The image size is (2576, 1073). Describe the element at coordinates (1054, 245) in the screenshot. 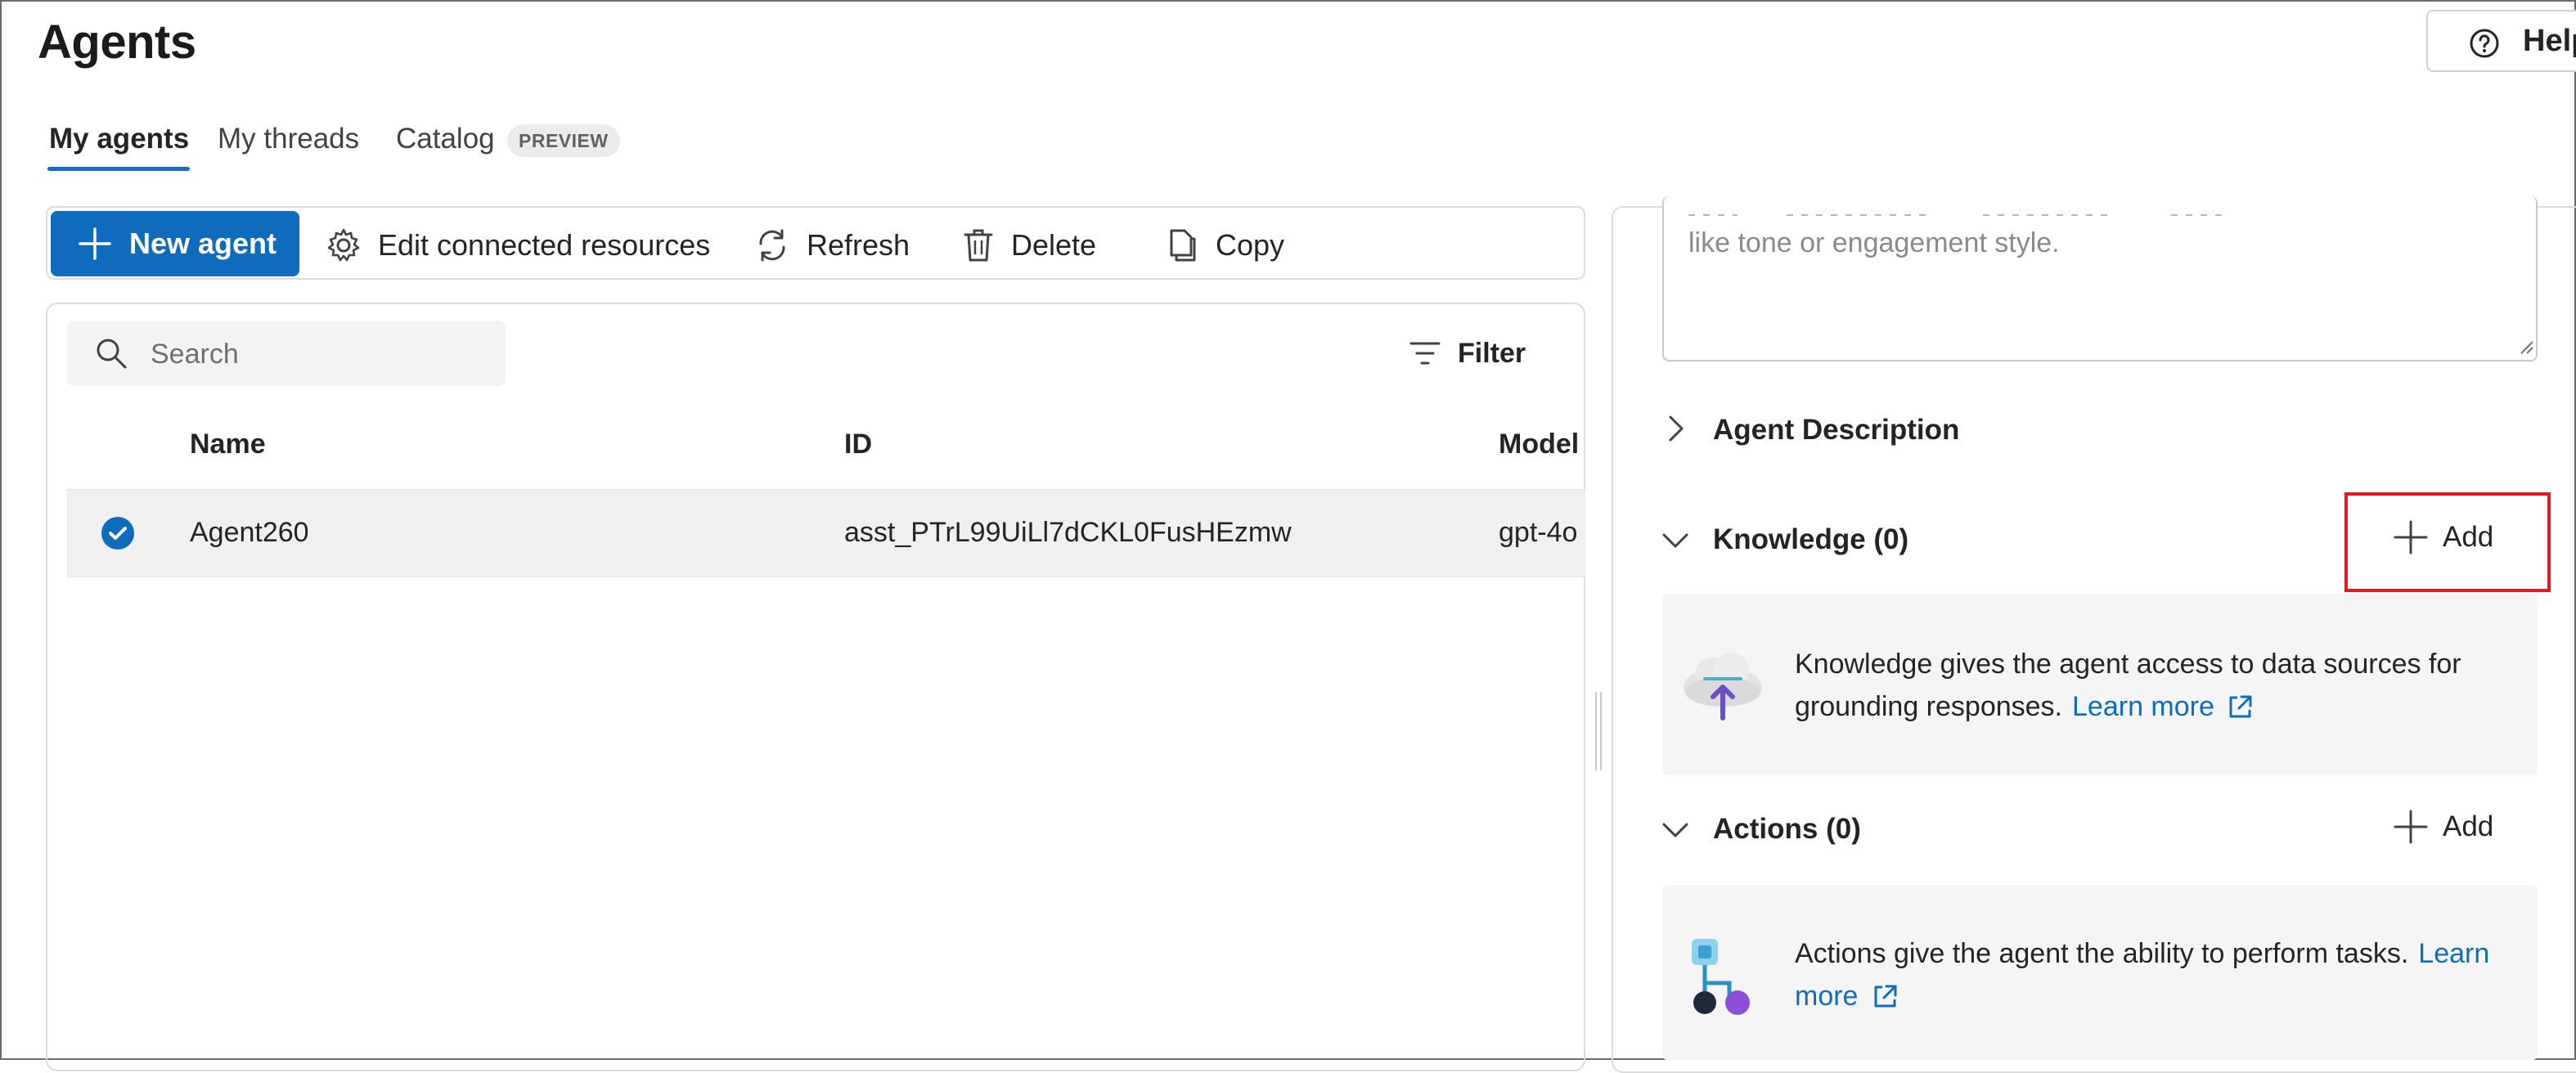

I see `delete-label: Delete` at that location.